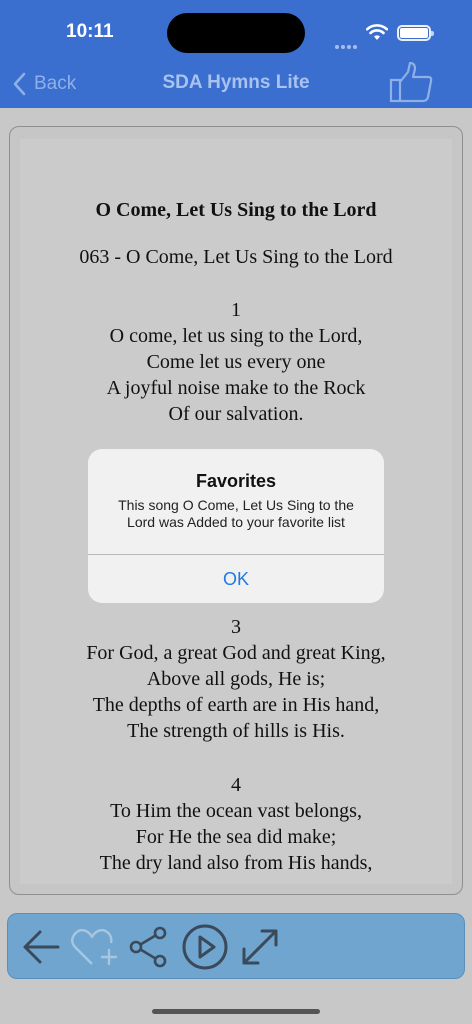  Describe the element at coordinates (236, 481) in the screenshot. I see `alert-title: Favorites` at that location.